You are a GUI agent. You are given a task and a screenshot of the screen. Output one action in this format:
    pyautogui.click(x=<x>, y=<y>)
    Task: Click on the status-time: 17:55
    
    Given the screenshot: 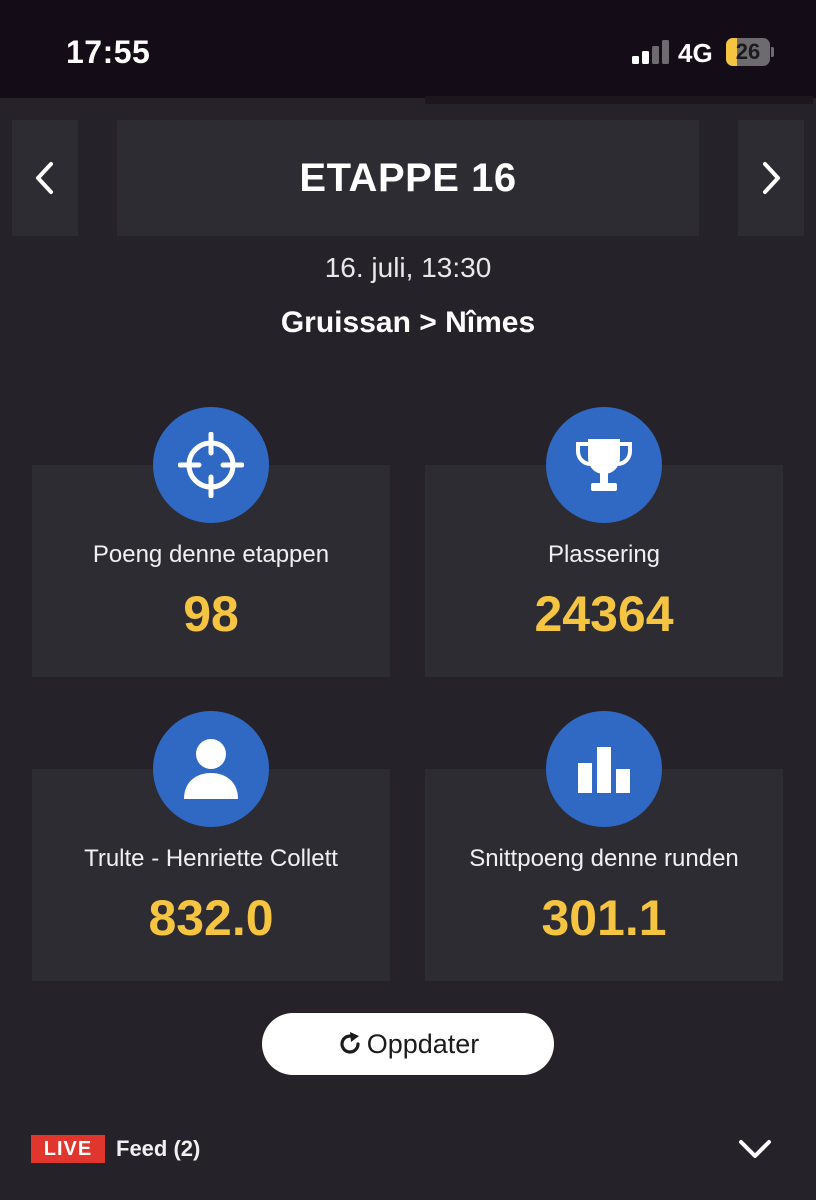 What is the action you would take?
    pyautogui.click(x=108, y=52)
    